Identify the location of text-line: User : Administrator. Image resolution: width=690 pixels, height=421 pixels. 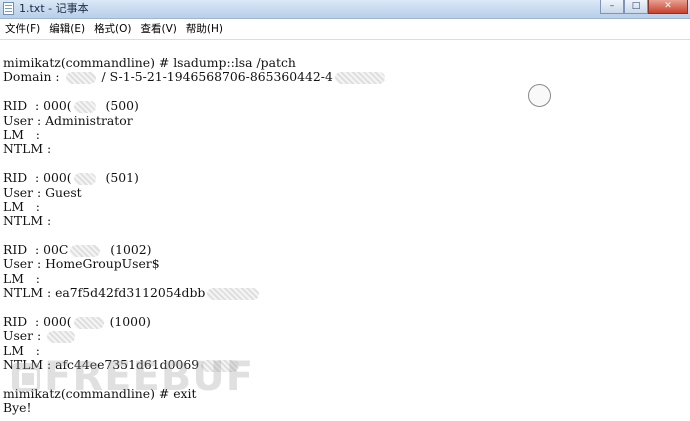
(195, 120).